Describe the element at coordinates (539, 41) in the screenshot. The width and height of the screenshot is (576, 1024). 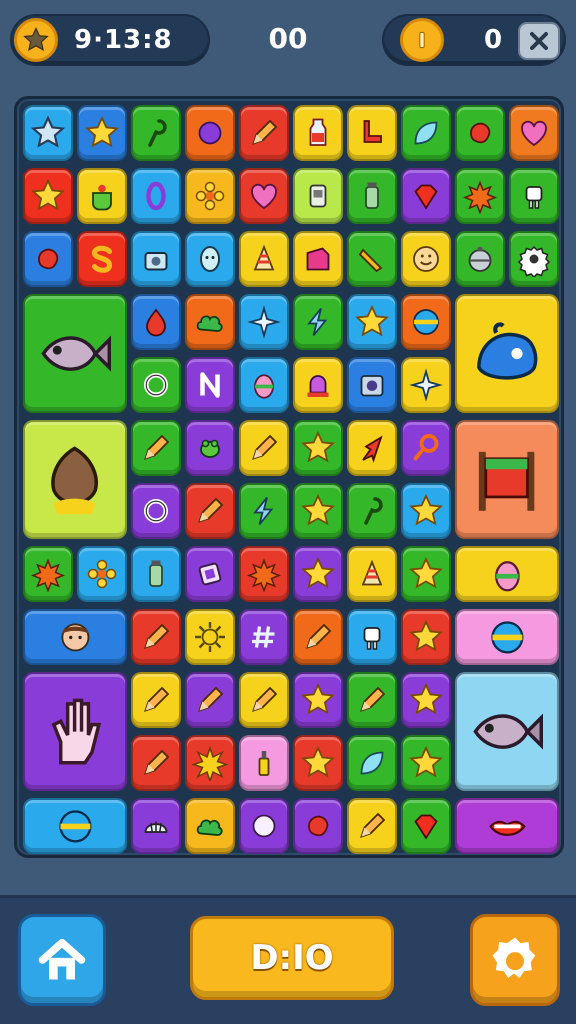
I see `close-button` at that location.